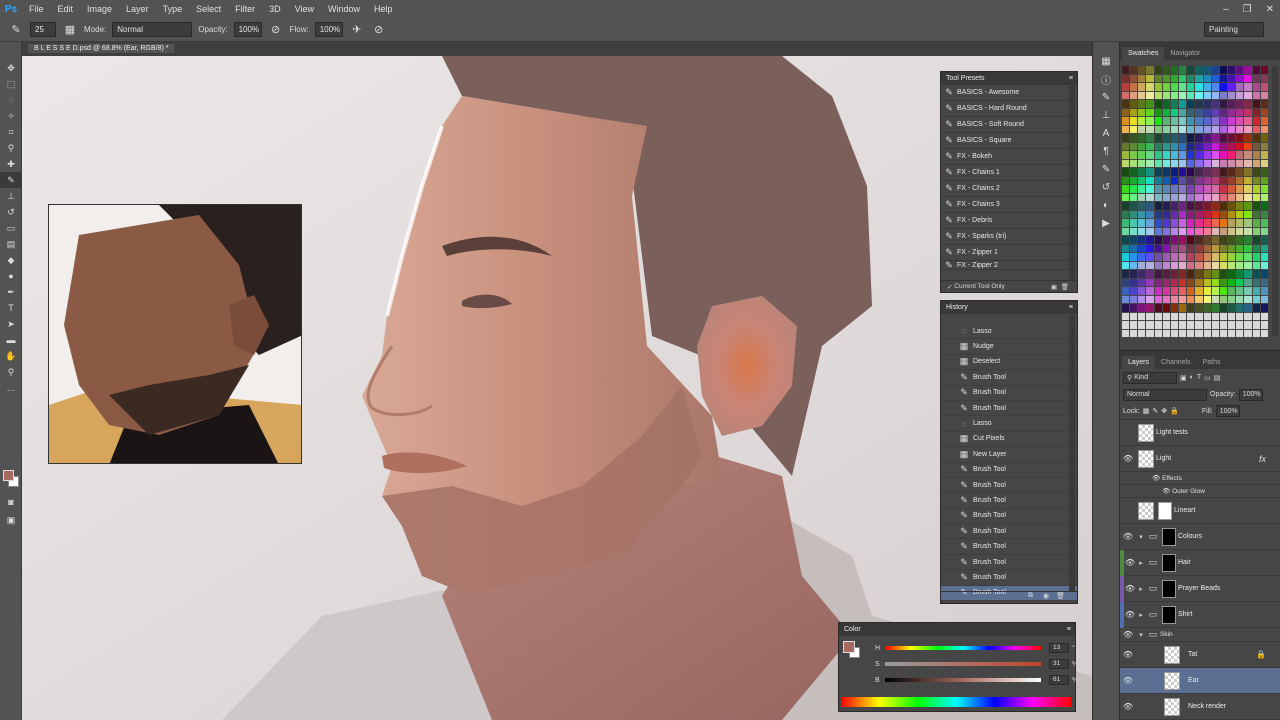  Describe the element at coordinates (11, 340) in the screenshot. I see `shape-tool-icon: ▬` at that location.